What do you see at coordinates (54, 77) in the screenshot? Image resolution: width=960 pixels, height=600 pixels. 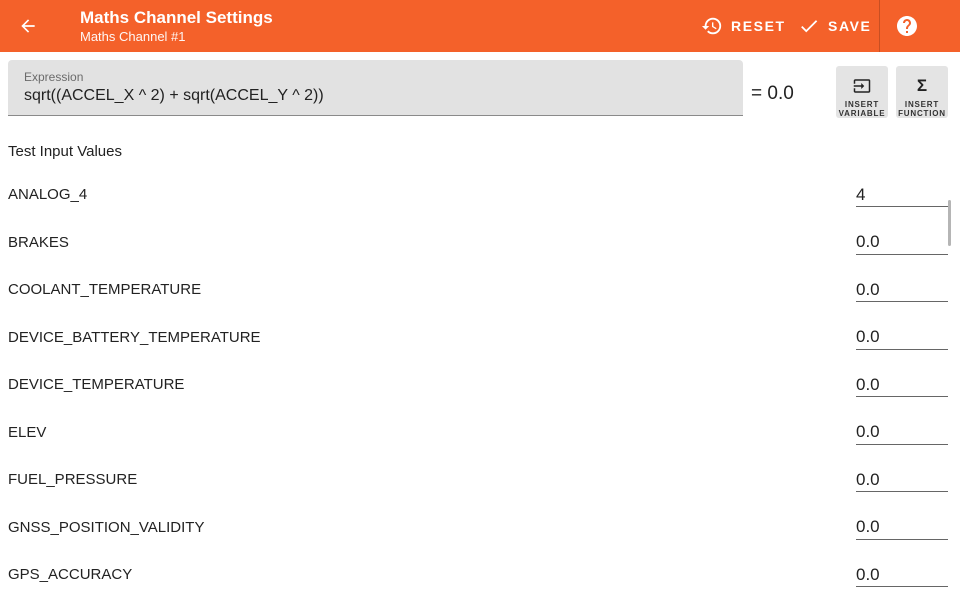 I see `expression-label: Expression` at bounding box center [54, 77].